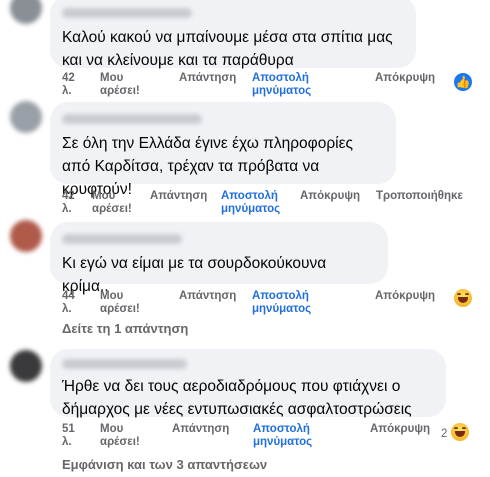 This screenshot has height=477, width=490. I want to click on comment-time: 51 λ., so click(69, 436).